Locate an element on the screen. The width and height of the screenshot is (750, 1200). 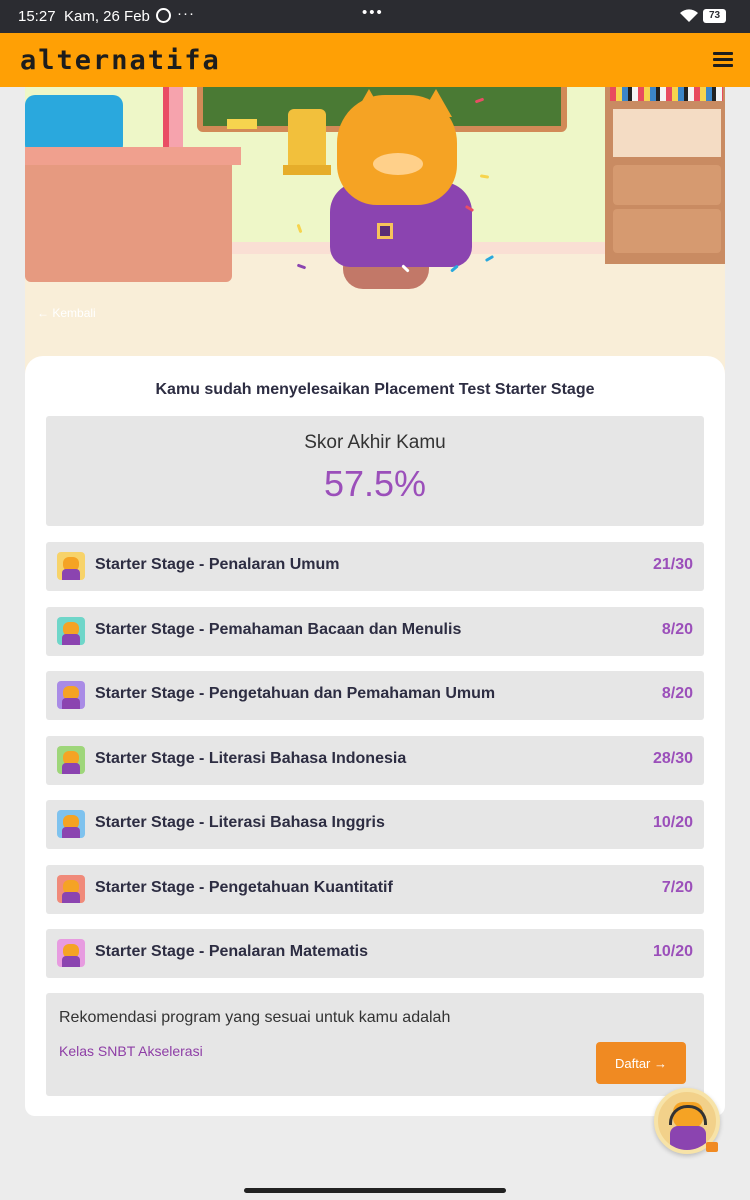
wifi-icon is located at coordinates (689, 18).